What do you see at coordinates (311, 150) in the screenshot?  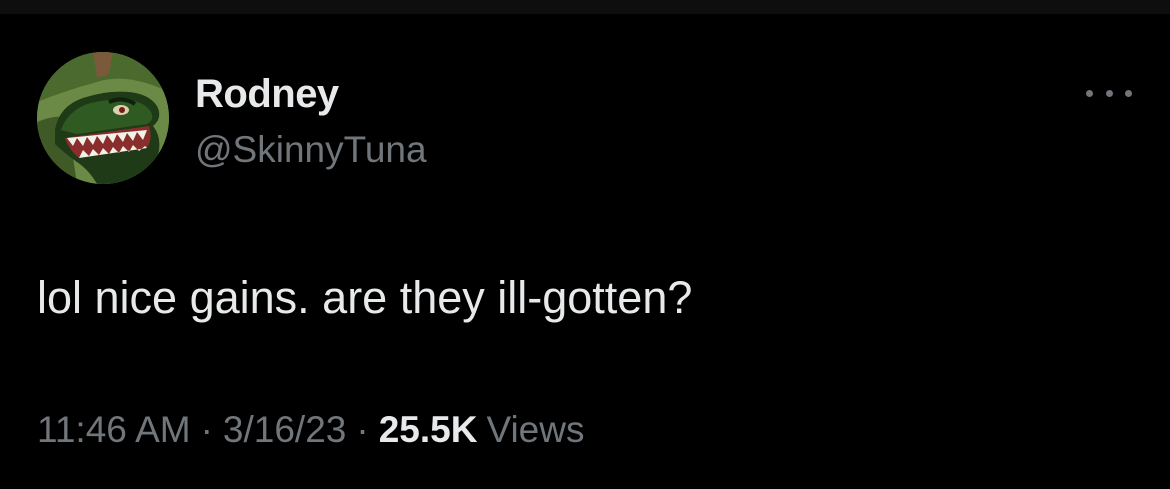 I see `author-handle: @SkinnyTuna` at bounding box center [311, 150].